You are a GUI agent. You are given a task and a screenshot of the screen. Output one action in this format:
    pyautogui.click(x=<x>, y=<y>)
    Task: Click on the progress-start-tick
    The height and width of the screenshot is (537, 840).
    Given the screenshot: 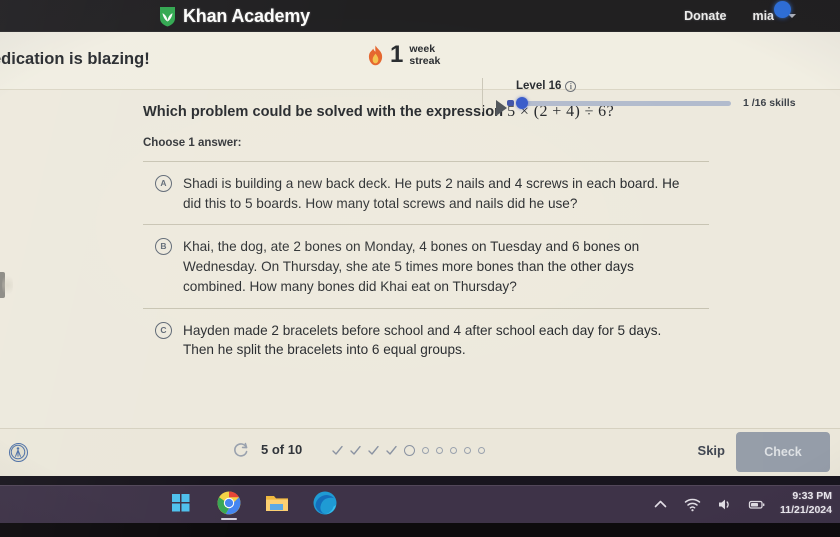 What is the action you would take?
    pyautogui.click(x=510, y=103)
    